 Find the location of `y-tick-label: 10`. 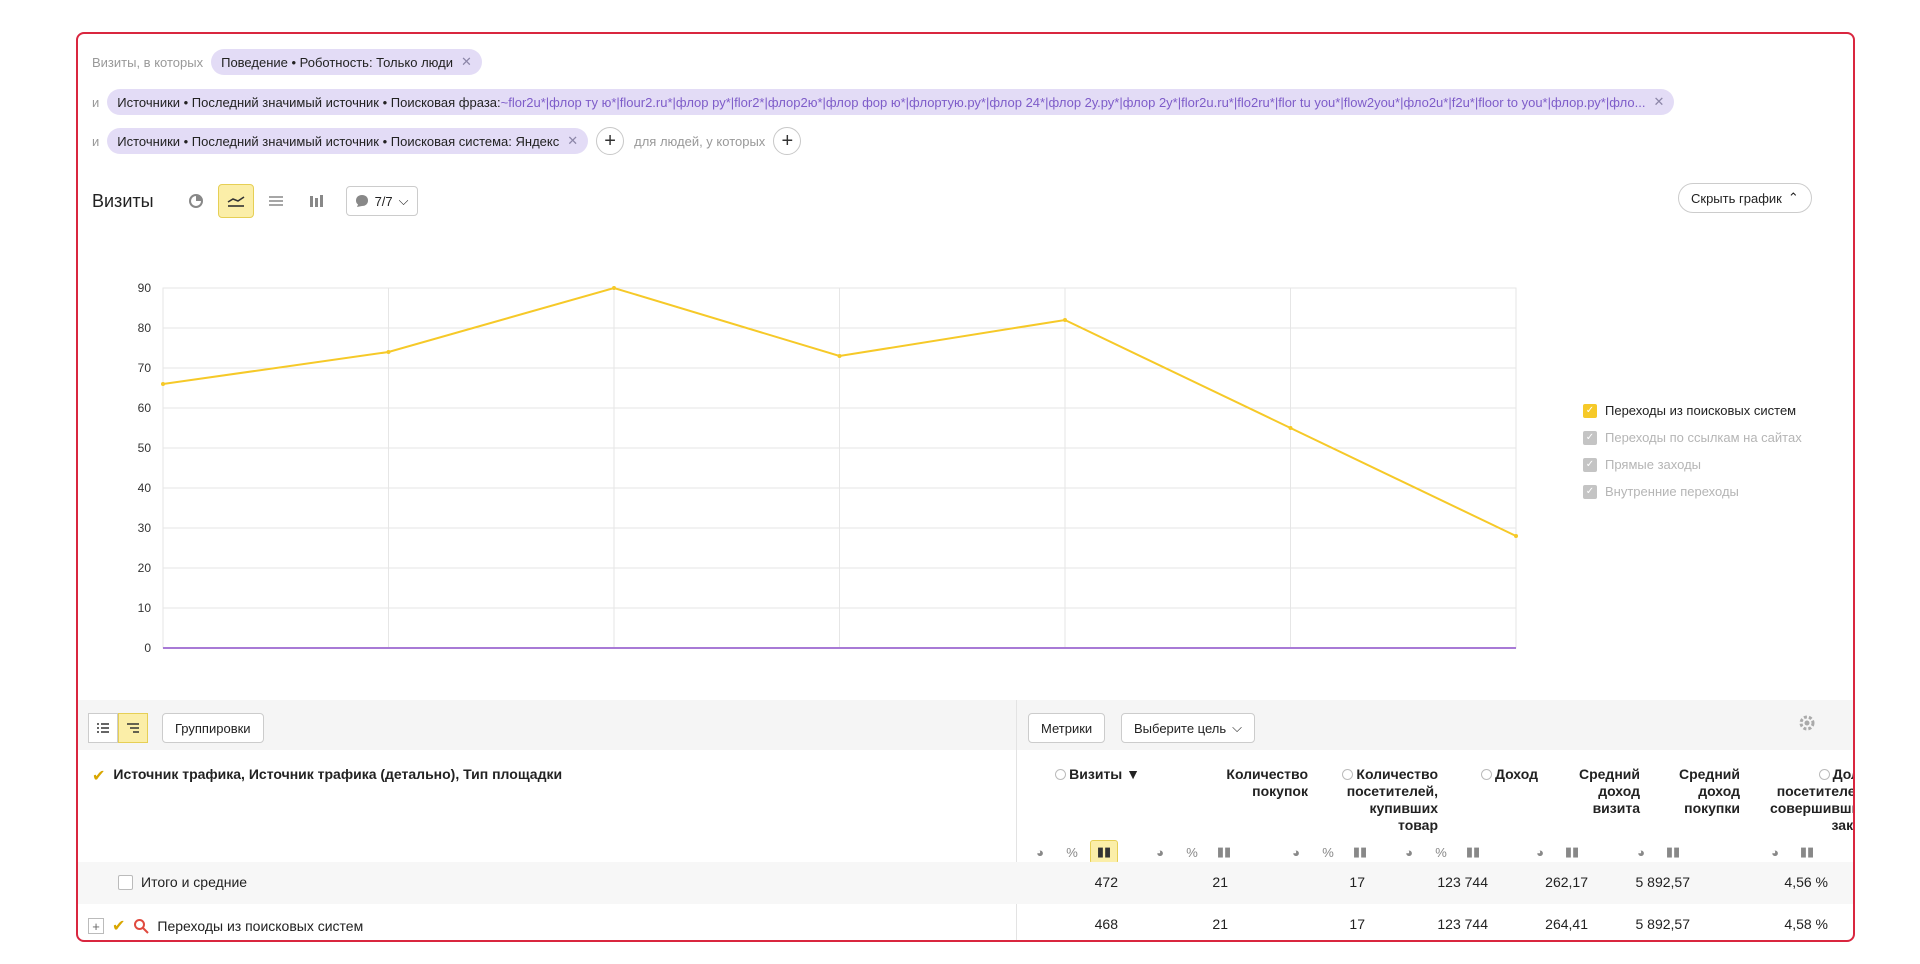

y-tick-label: 10 is located at coordinates (145, 608).